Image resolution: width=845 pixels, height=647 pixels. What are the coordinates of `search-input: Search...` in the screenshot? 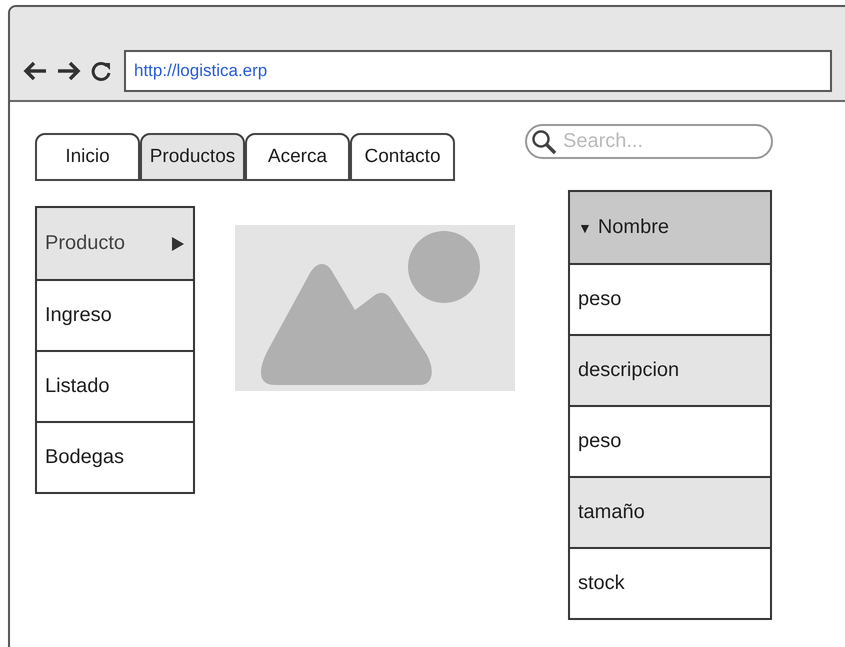 It's located at (663, 141).